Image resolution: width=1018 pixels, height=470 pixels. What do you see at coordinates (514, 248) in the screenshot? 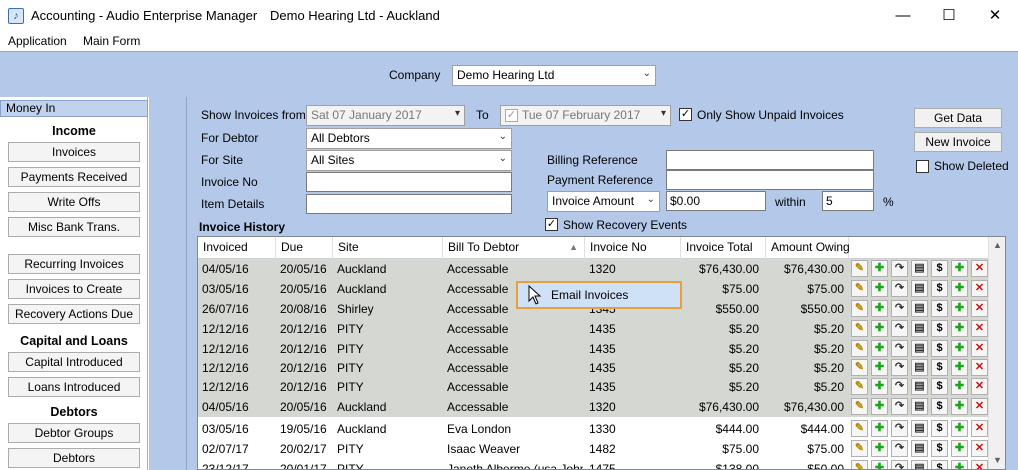
I see `col-bill-to-debtor: Bill To Debtor ▲` at bounding box center [514, 248].